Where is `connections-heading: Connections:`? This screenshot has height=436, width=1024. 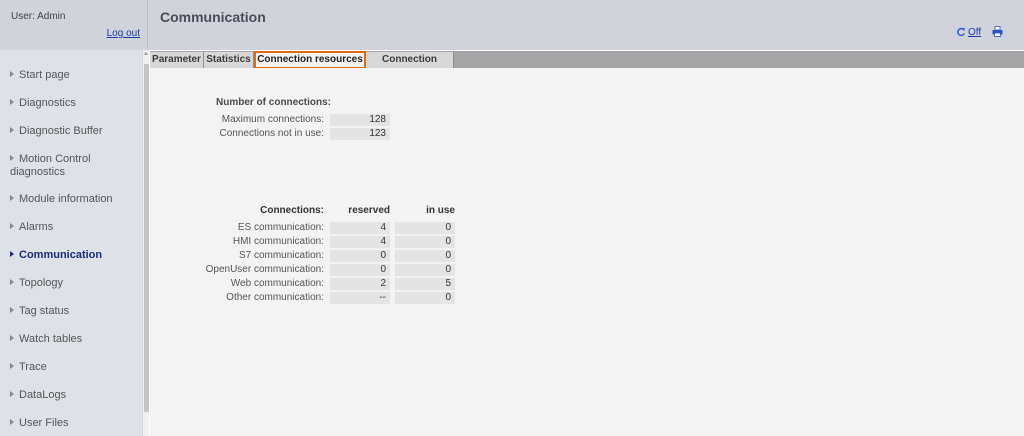
connections-heading: Connections: is located at coordinates (292, 210).